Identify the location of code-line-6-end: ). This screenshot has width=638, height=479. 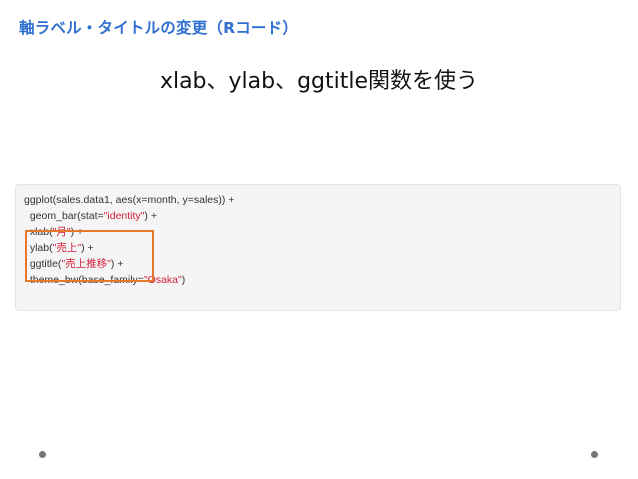
(183, 280).